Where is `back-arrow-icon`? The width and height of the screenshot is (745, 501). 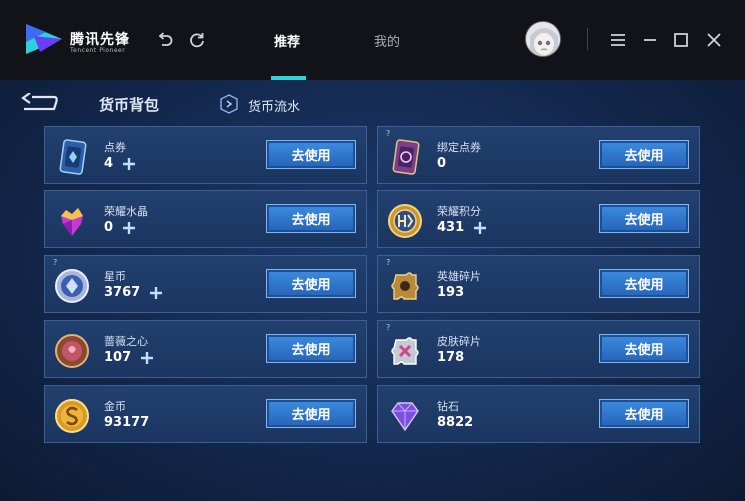
back-arrow-icon is located at coordinates (40, 104).